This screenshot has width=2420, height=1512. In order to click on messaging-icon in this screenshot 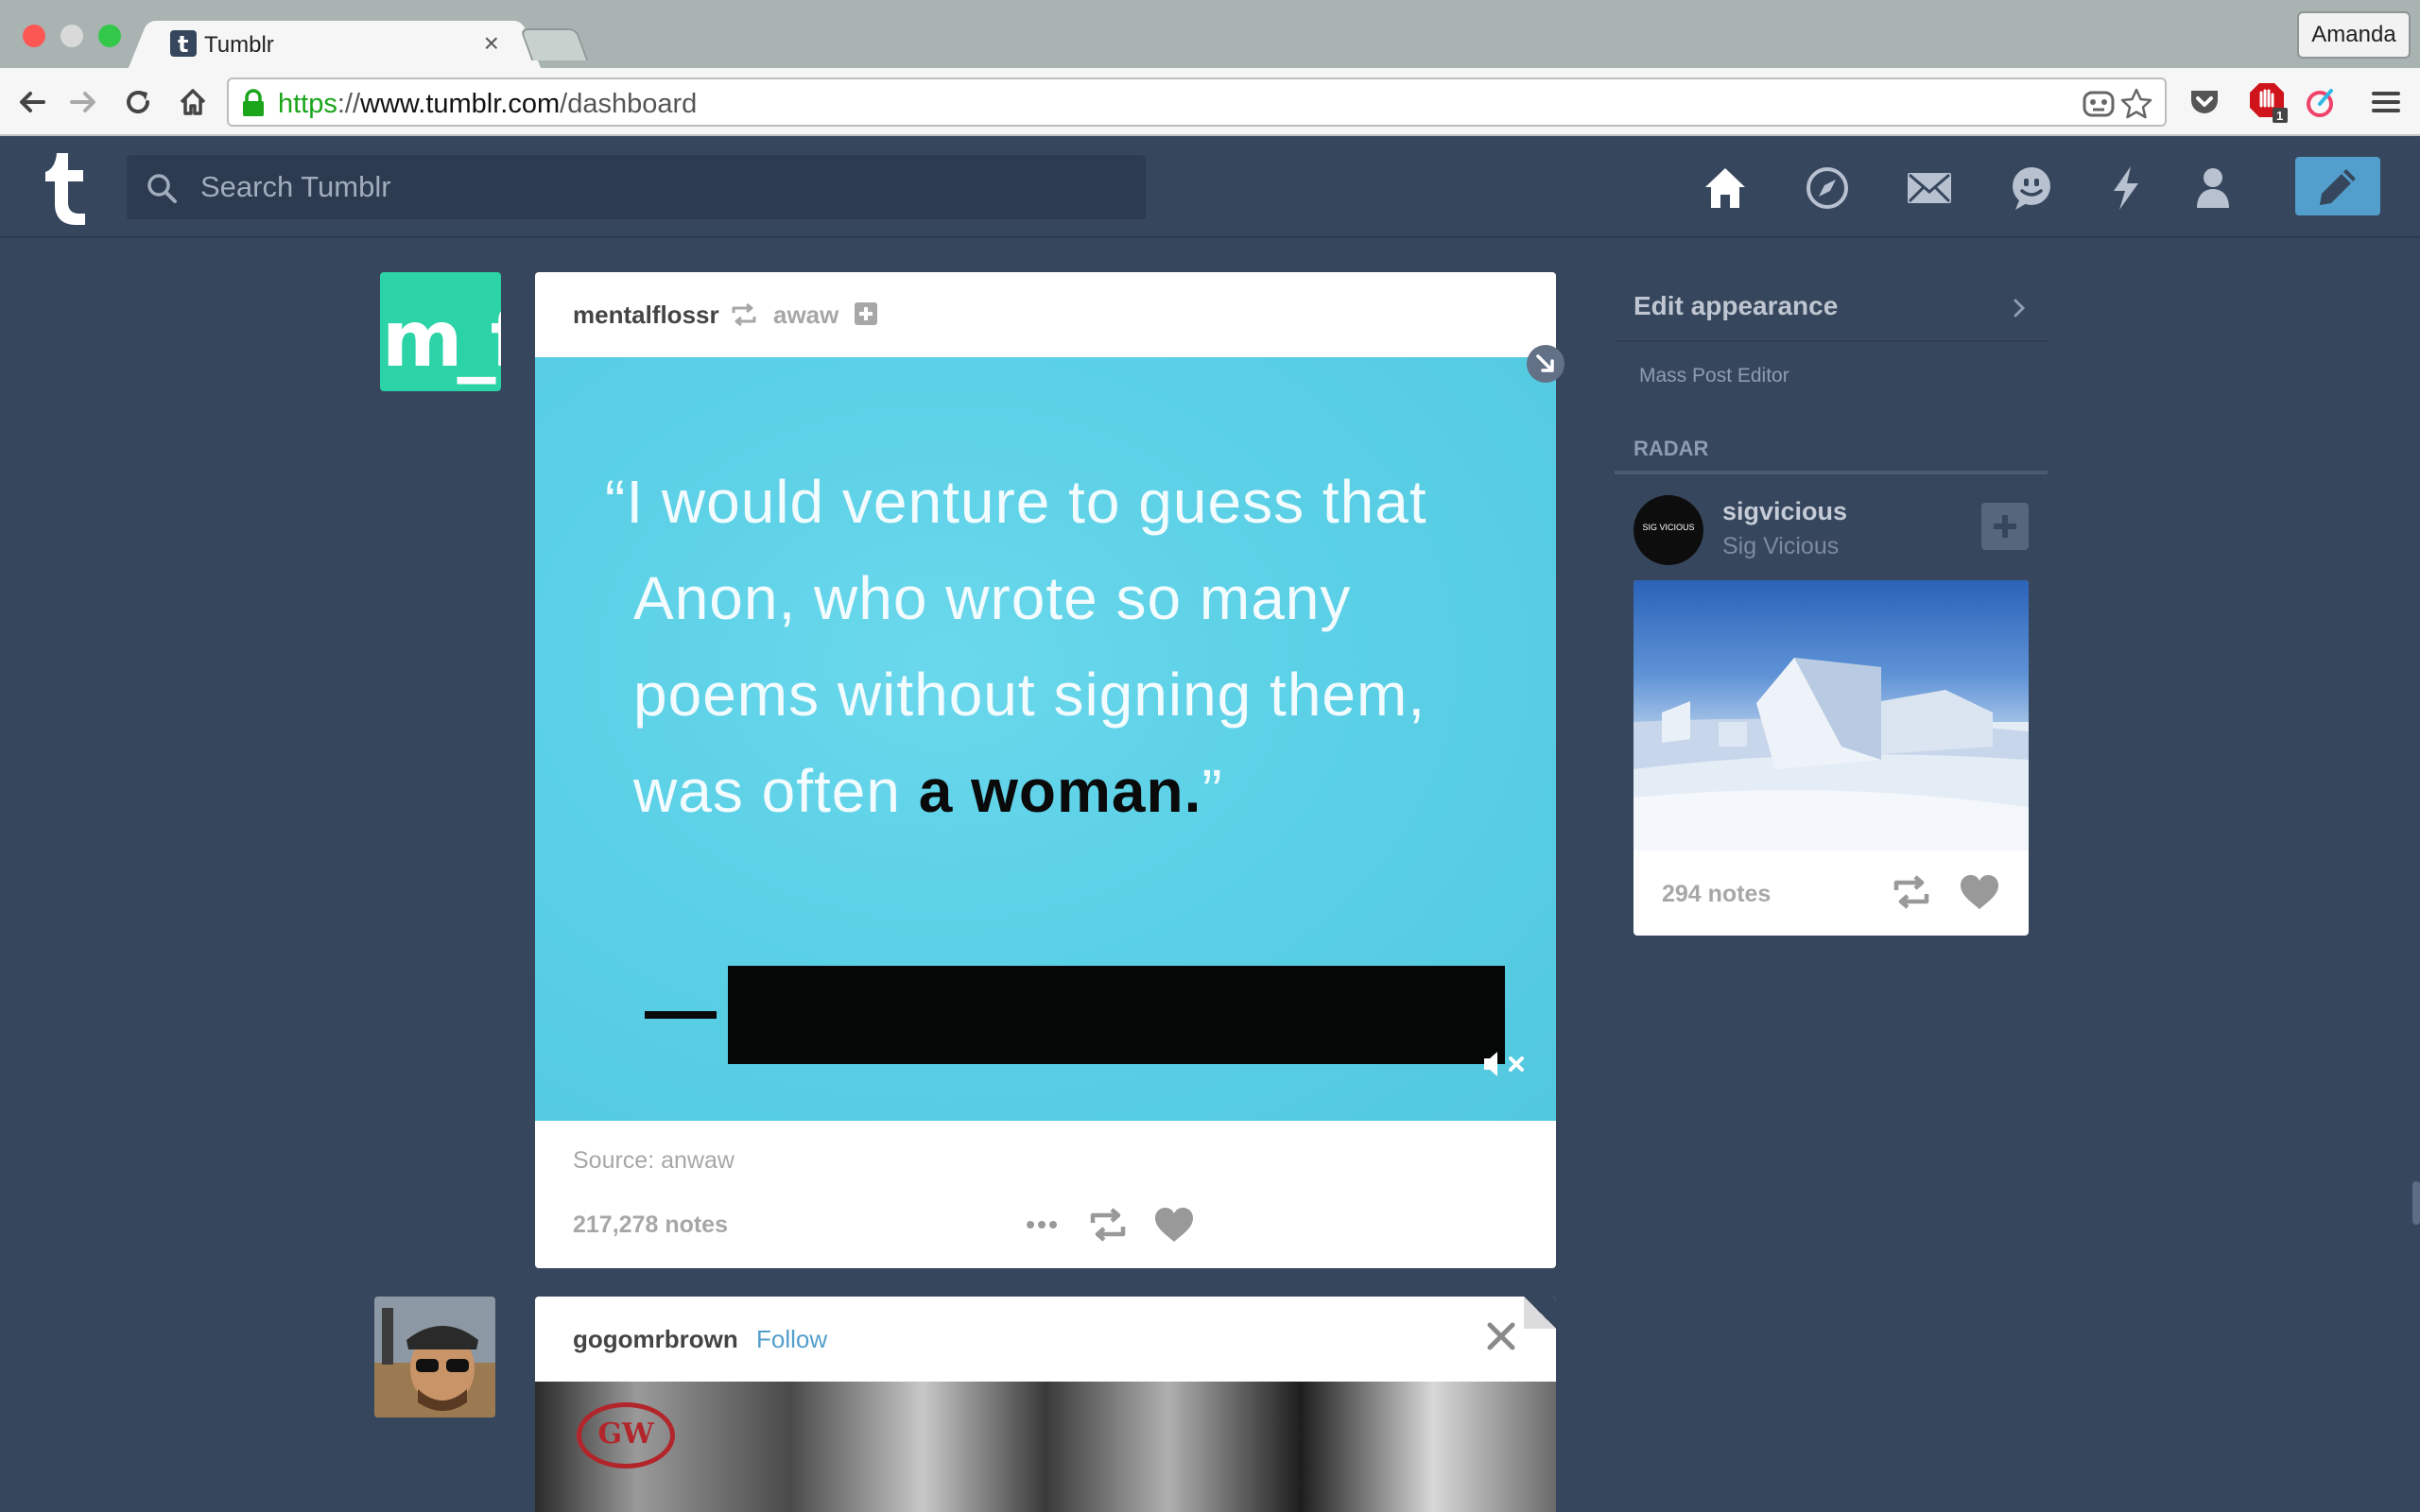, I will do `click(2031, 188)`.